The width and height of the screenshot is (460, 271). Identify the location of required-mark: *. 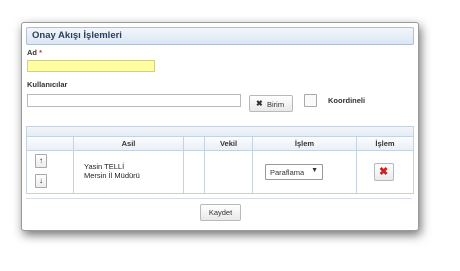
(41, 52).